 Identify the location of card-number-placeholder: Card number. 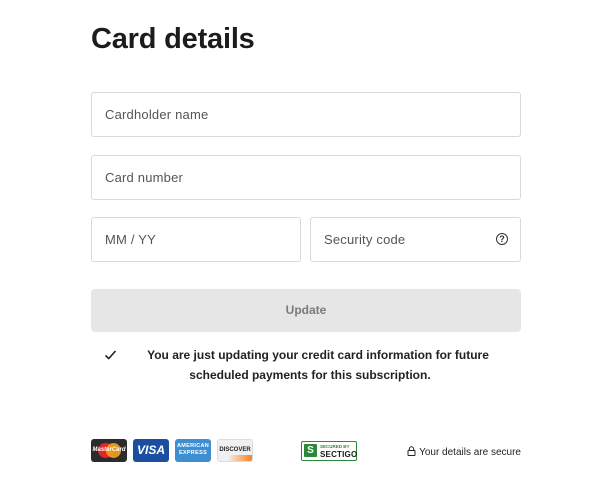
(144, 177).